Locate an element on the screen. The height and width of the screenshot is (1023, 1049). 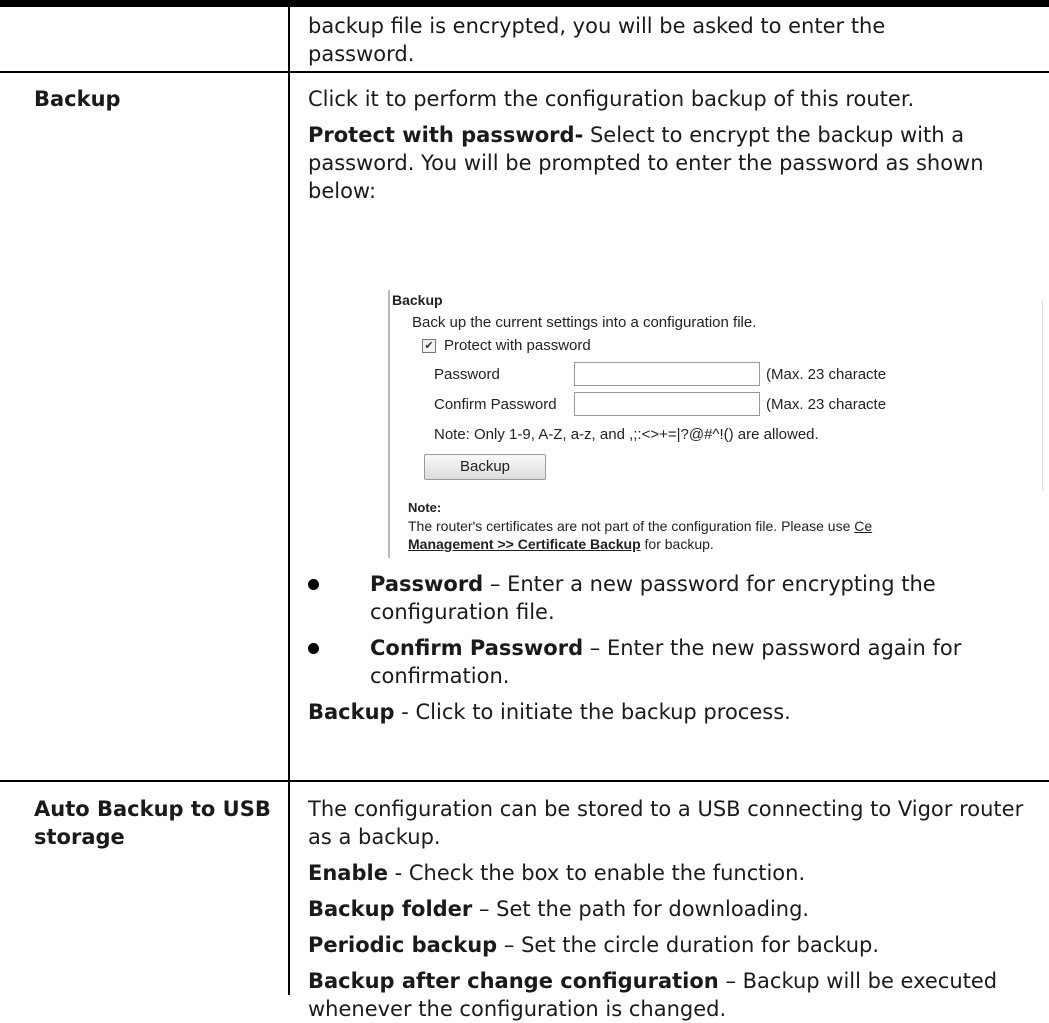
row-label-auto-backup-usb: Auto Backup to USB storage is located at coordinates (152, 823).